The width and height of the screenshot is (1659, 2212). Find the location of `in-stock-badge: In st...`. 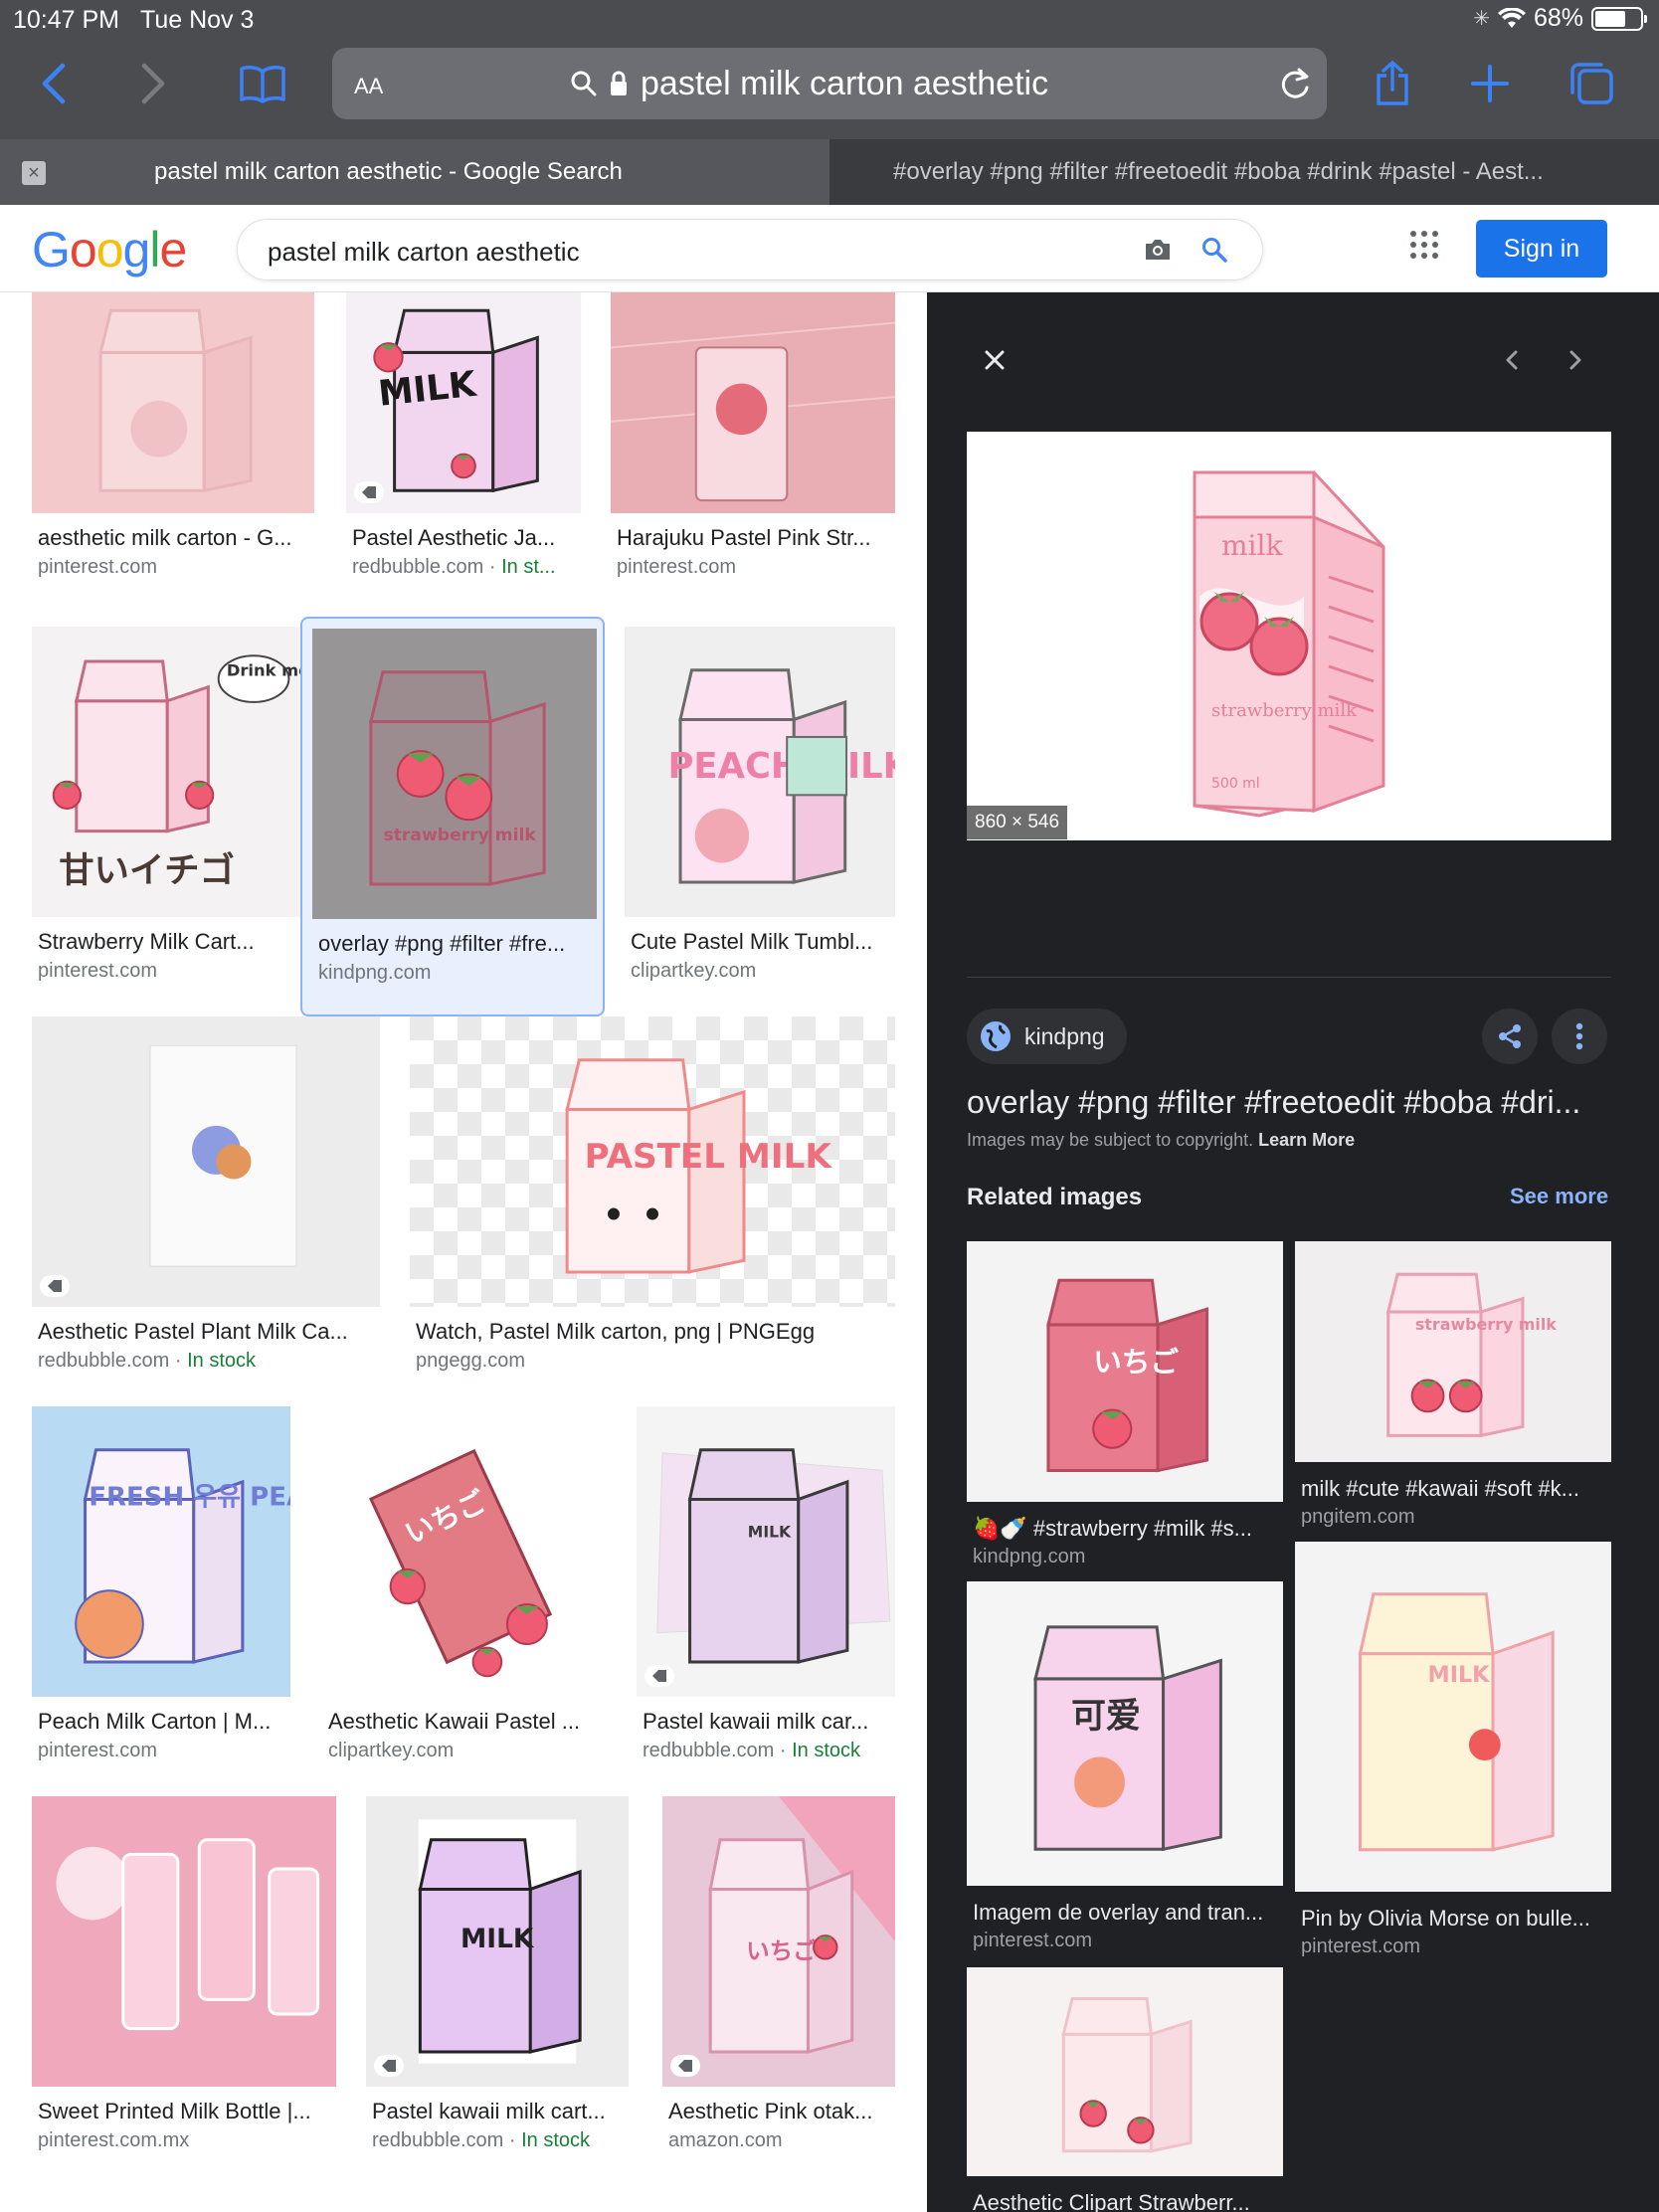

in-stock-badge: In st... is located at coordinates (528, 567).